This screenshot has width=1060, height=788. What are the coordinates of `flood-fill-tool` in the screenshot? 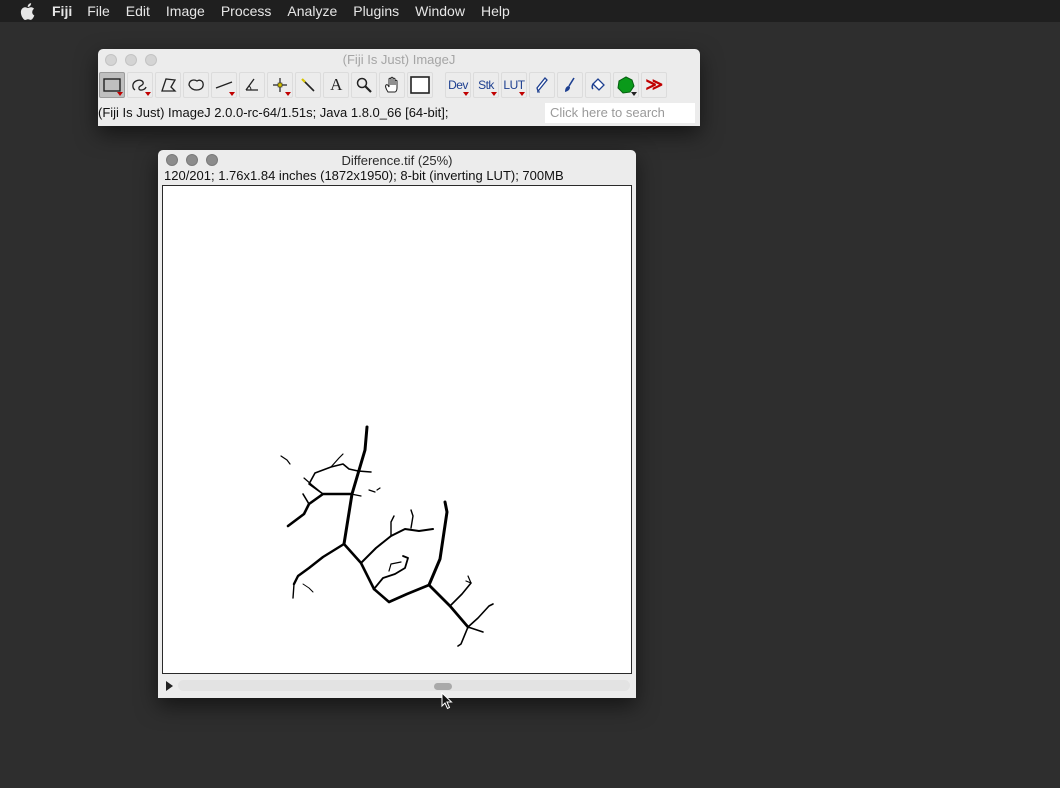 It's located at (598, 85).